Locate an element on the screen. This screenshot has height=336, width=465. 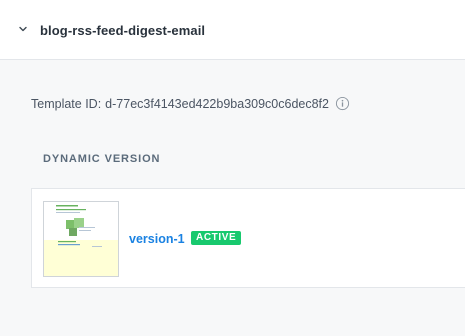
version-thumbnail is located at coordinates (81, 239).